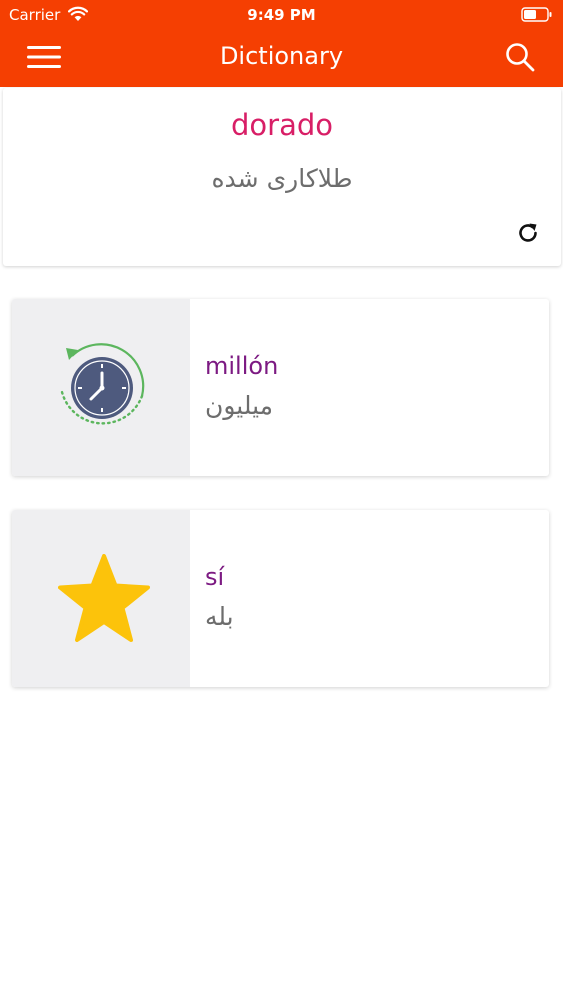 Image resolution: width=563 pixels, height=1000 pixels. What do you see at coordinates (242, 366) in the screenshot?
I see `history-term: millón` at bounding box center [242, 366].